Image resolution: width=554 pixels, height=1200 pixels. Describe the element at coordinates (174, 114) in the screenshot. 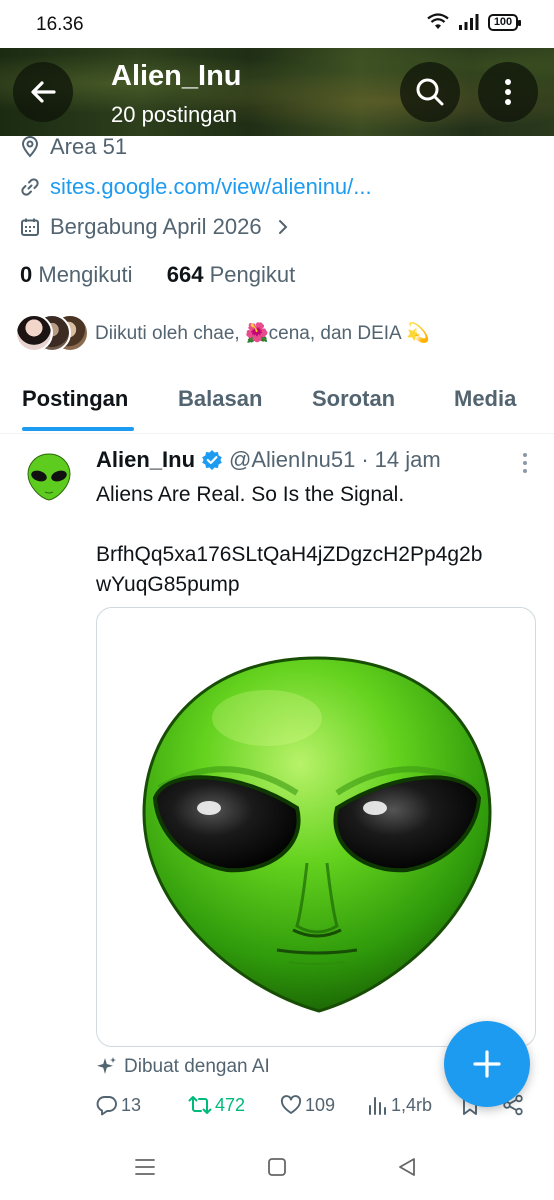

I see `header-post-count: 20 postingan` at that location.